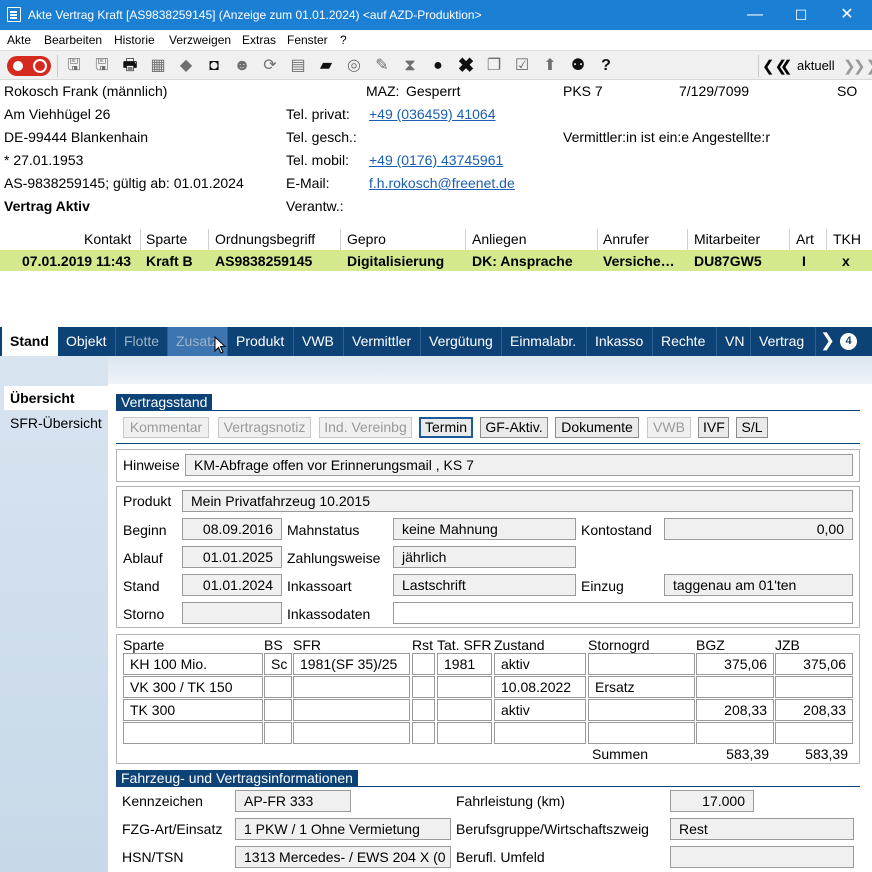 The width and height of the screenshot is (872, 872). Describe the element at coordinates (73, 40) in the screenshot. I see `menu-bearbeiten: Bearbeiten` at that location.